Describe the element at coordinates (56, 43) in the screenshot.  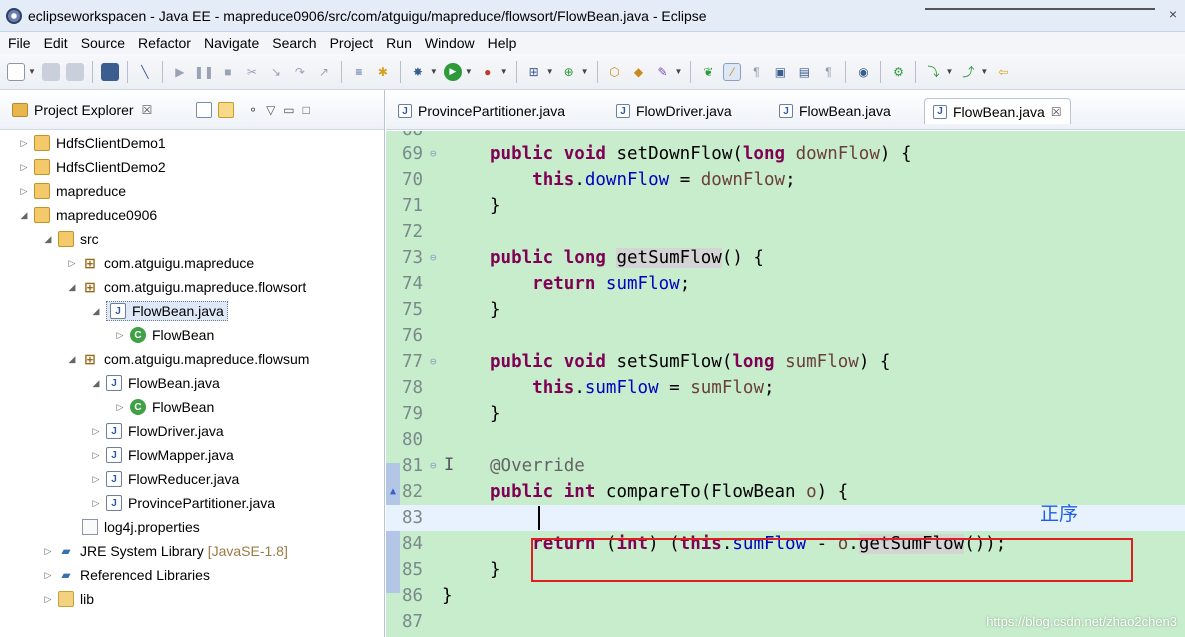
I see `menu-edit: Edit` at that location.